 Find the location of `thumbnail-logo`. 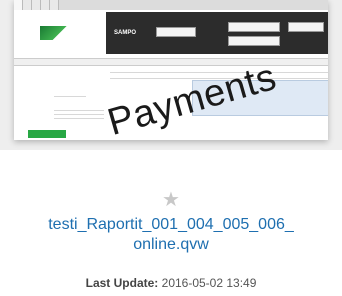

thumbnail-logo is located at coordinates (64, 33).